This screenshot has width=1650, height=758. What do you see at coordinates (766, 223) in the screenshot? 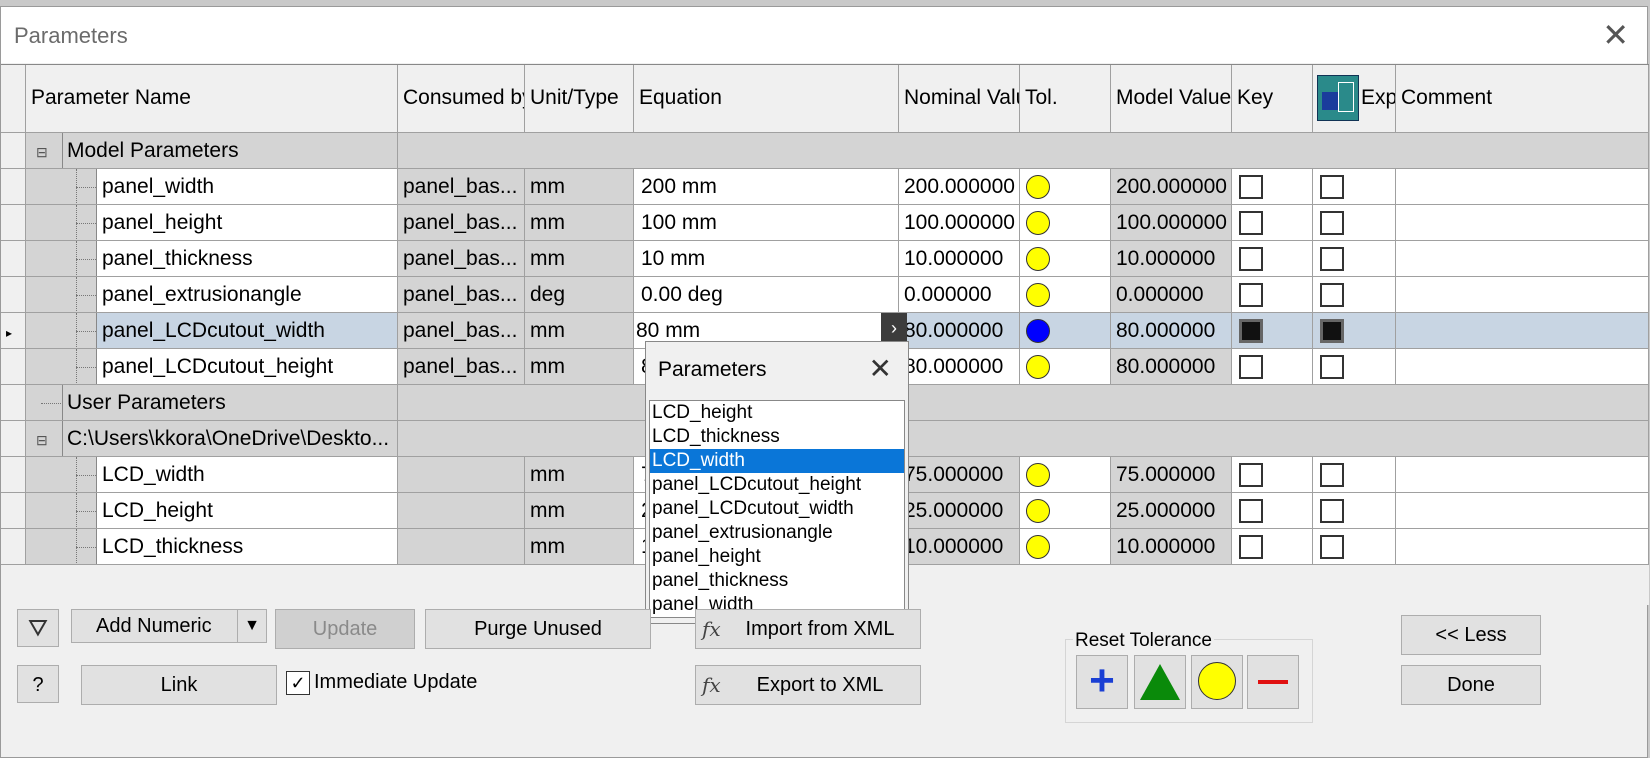
I see `equation-input: 100 mm` at bounding box center [766, 223].